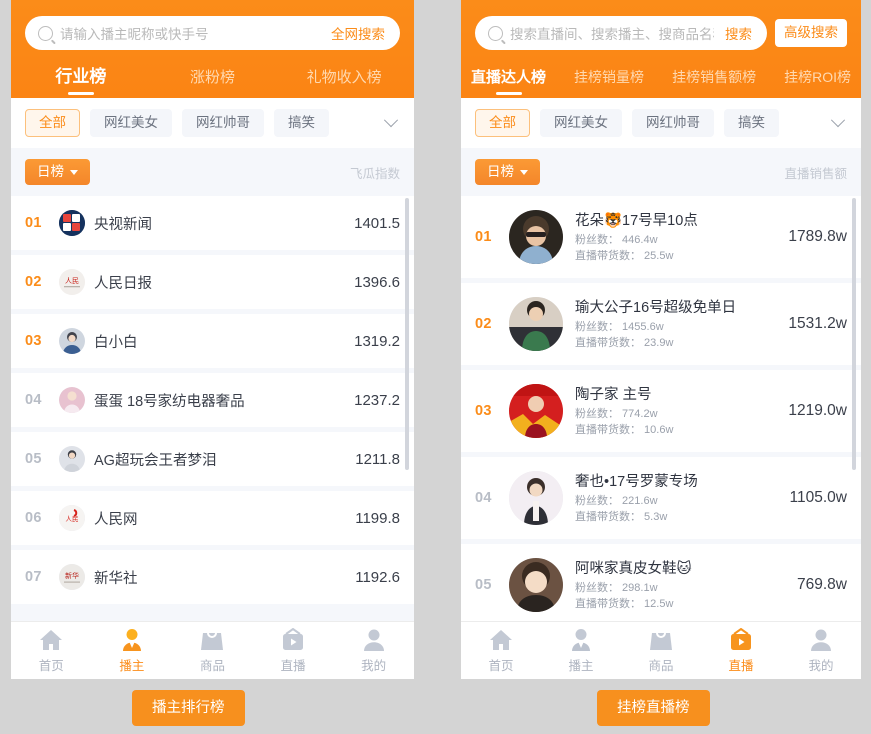 The width and height of the screenshot is (871, 734). What do you see at coordinates (81, 80) in the screenshot?
I see `tab-industry-rank: 行业榜` at bounding box center [81, 80].